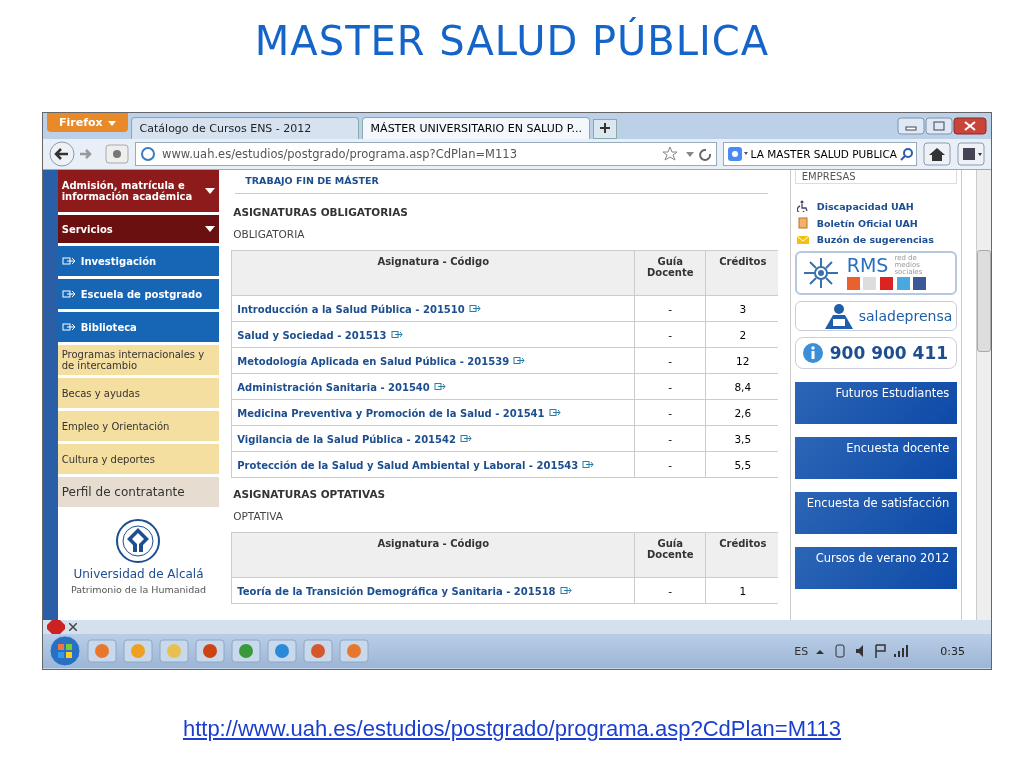 This screenshot has width=1024, height=768. What do you see at coordinates (244, 128) in the screenshot?
I see `browser-tab: Catálogo de Cursos ENS - 2012` at bounding box center [244, 128].